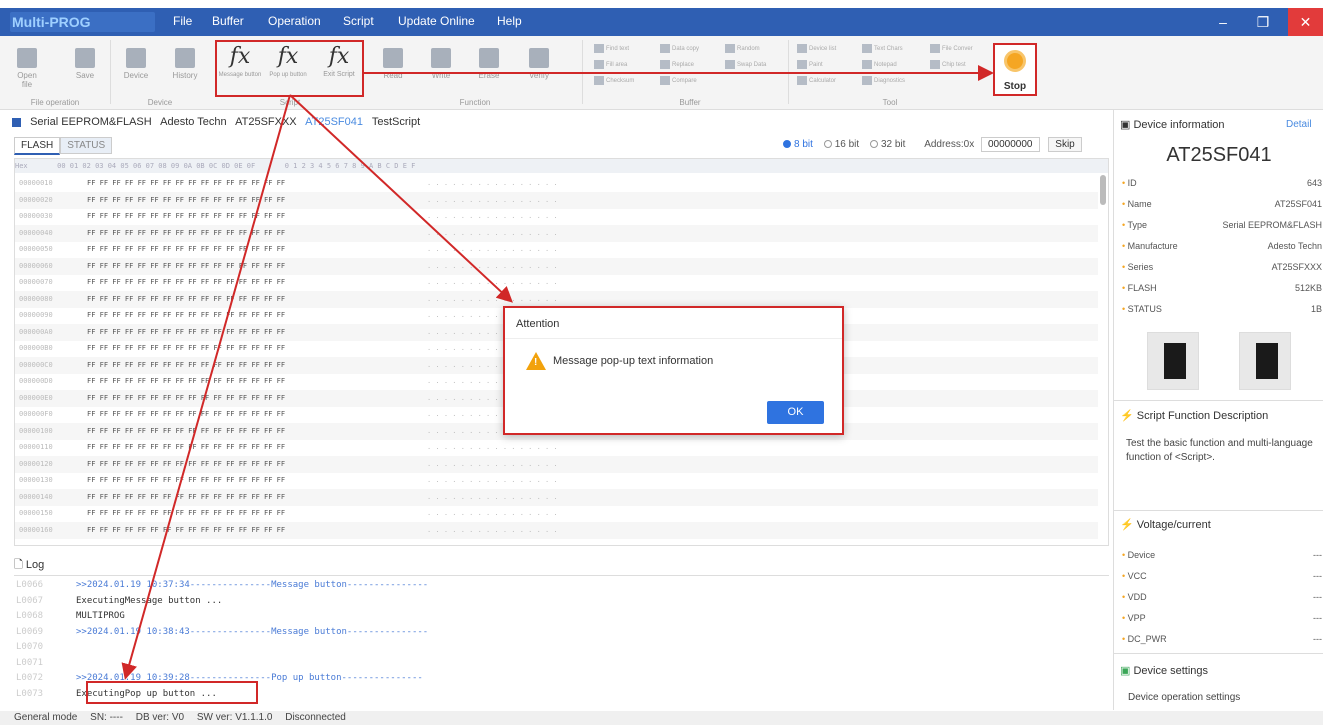 This screenshot has height=725, width=1323. What do you see at coordinates (206, 387) in the screenshot?
I see `arrow-to-log` at bounding box center [206, 387].